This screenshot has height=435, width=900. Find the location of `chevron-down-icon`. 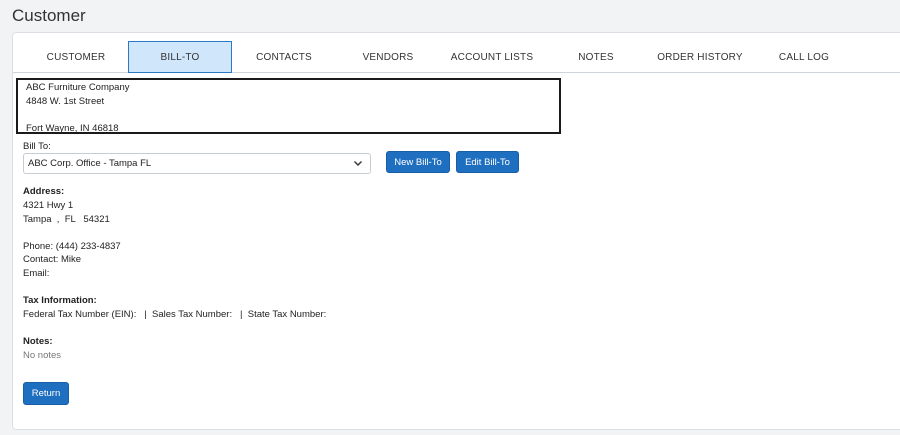

chevron-down-icon is located at coordinates (358, 163).